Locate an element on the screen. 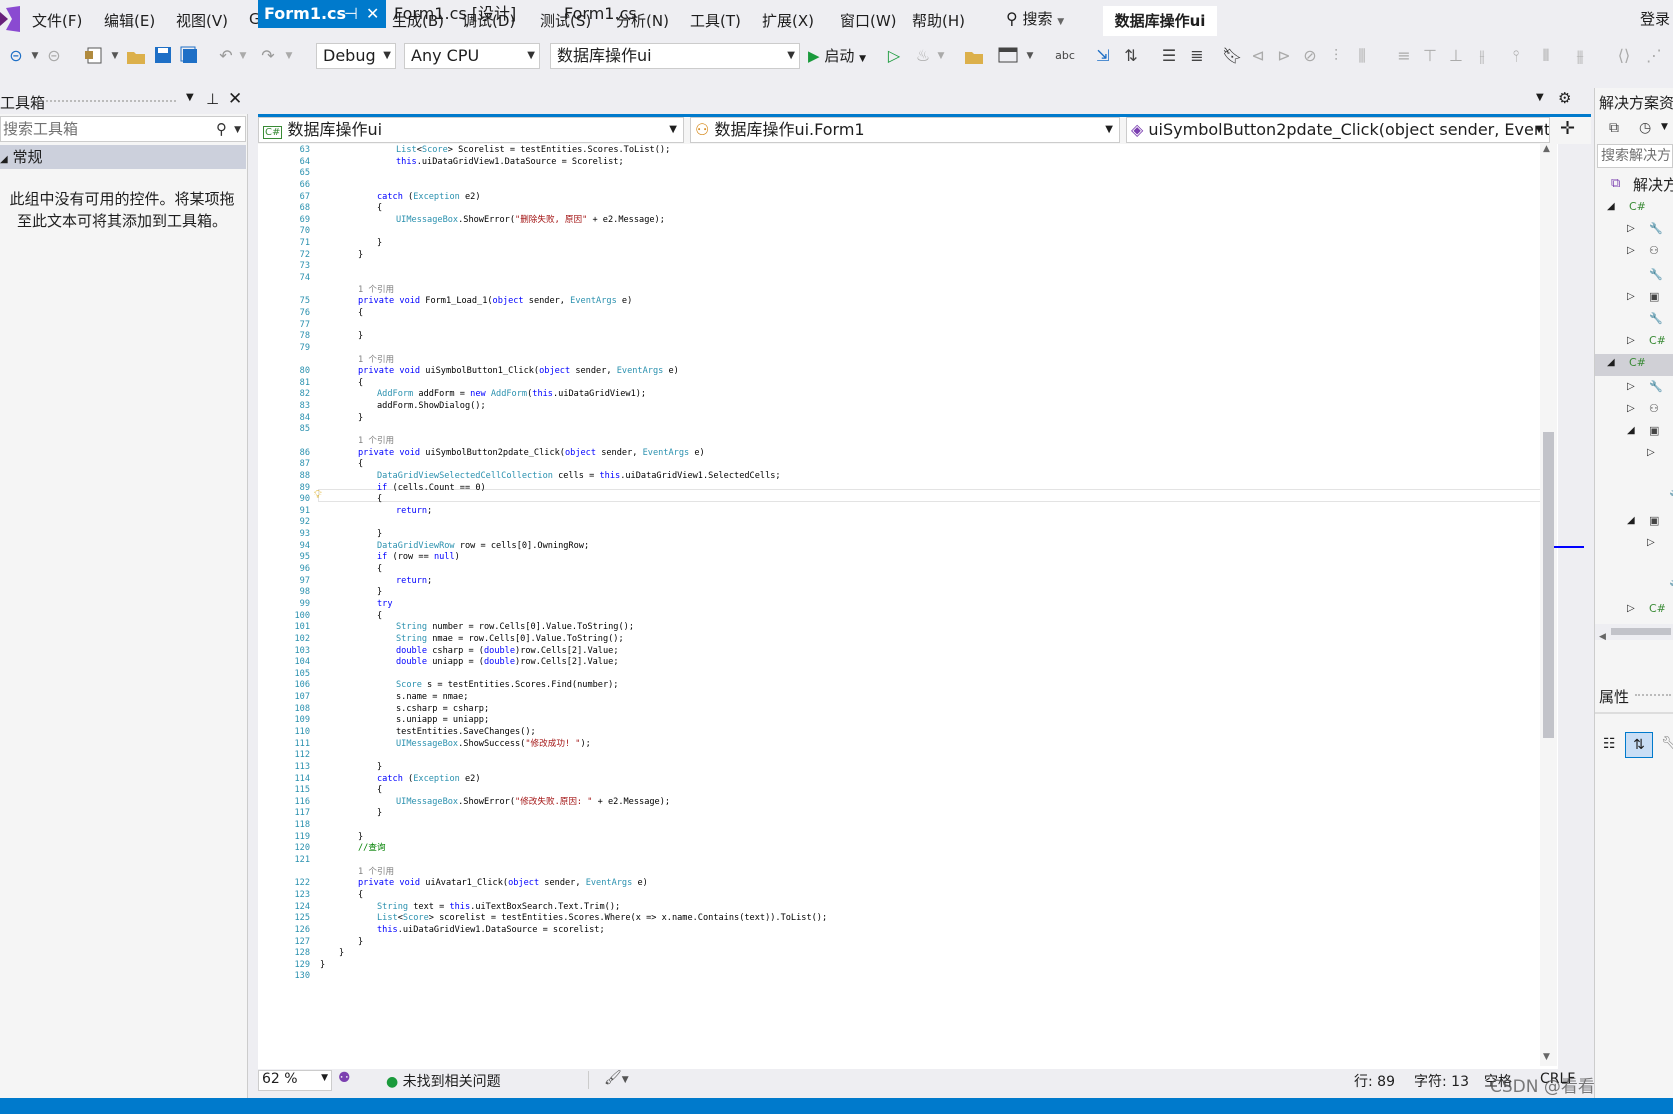 The height and width of the screenshot is (1114, 1673). categorized-icon: ☷ is located at coordinates (1609, 744).